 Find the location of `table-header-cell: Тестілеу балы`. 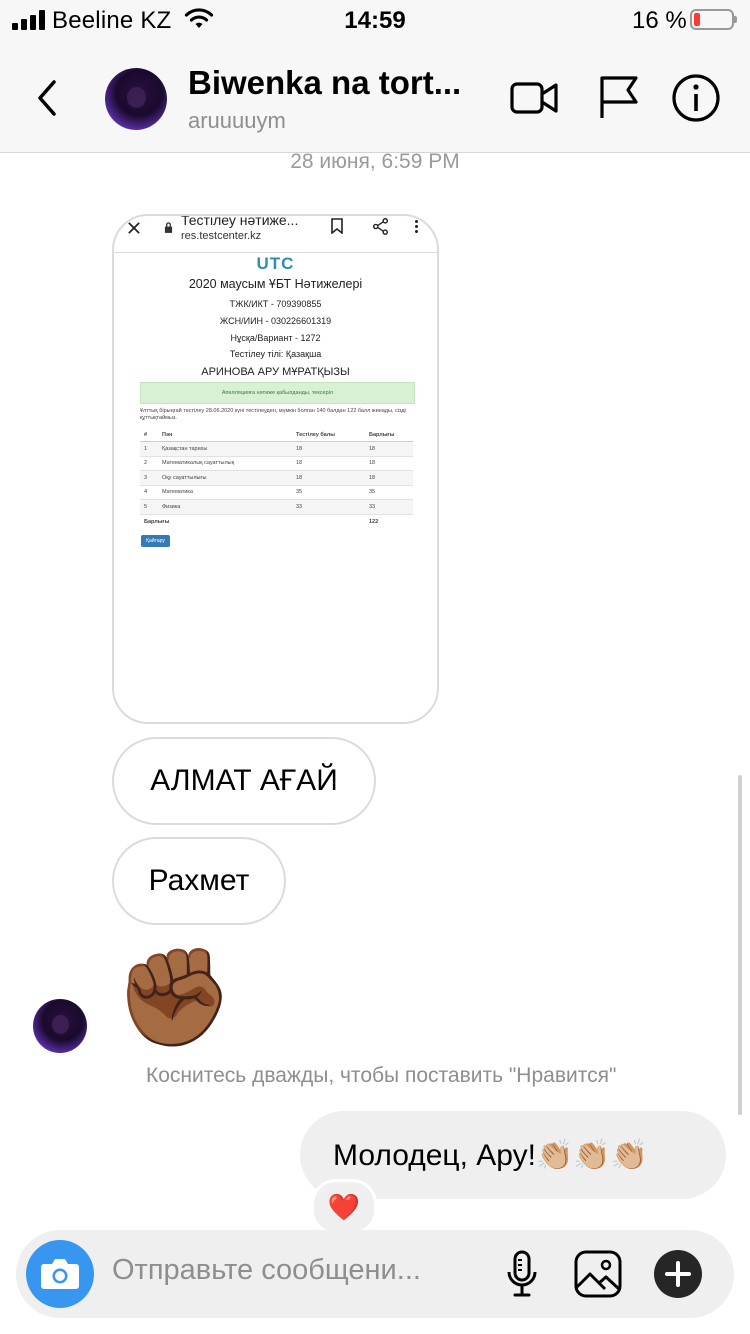

table-header-cell: Тестілеу балы is located at coordinates (315, 434).